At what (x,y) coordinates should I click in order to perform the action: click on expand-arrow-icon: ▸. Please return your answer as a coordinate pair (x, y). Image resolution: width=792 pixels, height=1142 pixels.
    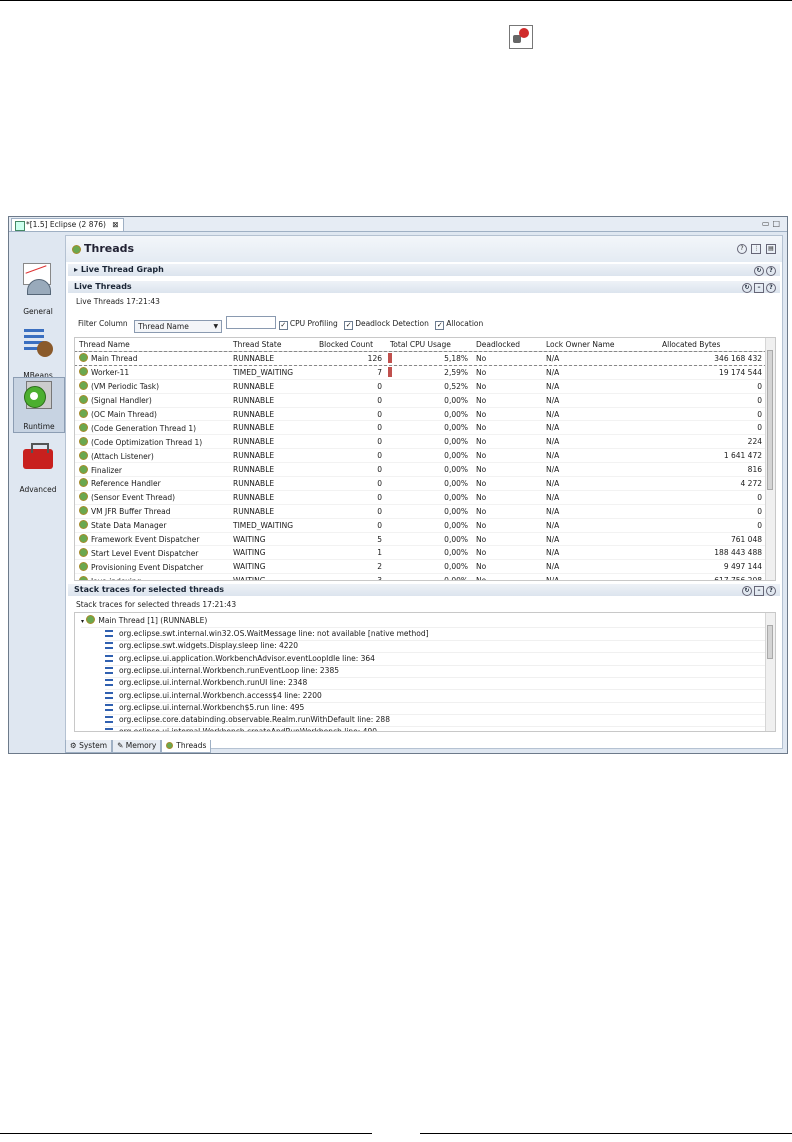
    Looking at the image, I should click on (77, 269).